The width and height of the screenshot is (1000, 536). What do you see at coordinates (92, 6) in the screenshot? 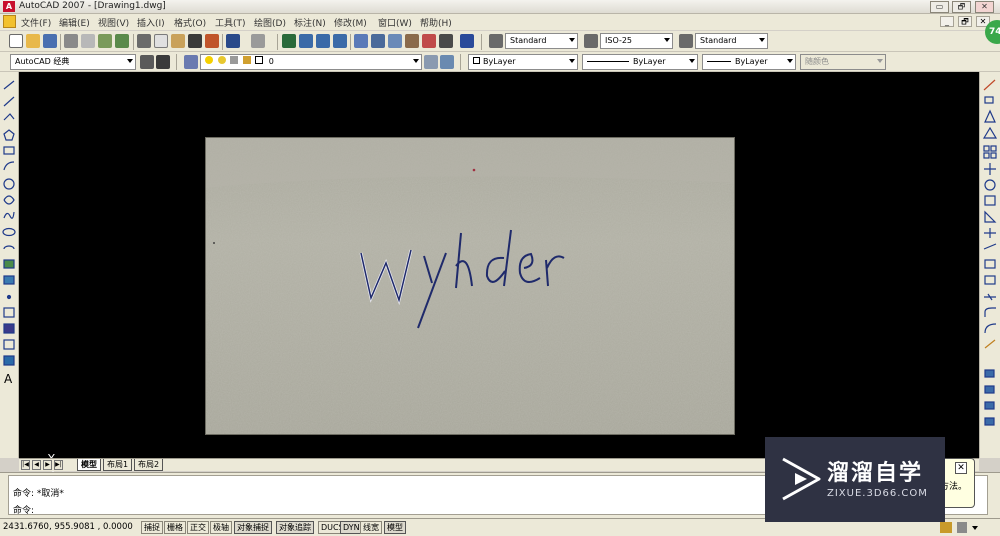
I see `window-title: AutoCAD 2007 - [Drawing1.dwg]` at bounding box center [92, 6].